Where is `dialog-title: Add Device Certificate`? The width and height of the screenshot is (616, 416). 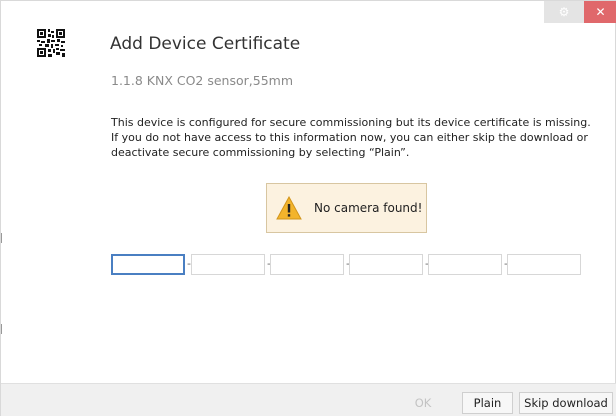
dialog-title: Add Device Certificate is located at coordinates (205, 44).